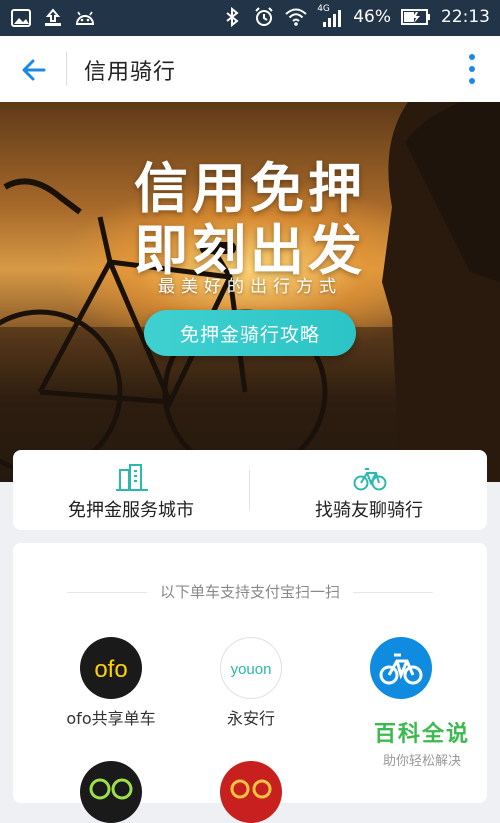  I want to click on banner-subtitle: 最美好的出行方式, so click(250, 287).